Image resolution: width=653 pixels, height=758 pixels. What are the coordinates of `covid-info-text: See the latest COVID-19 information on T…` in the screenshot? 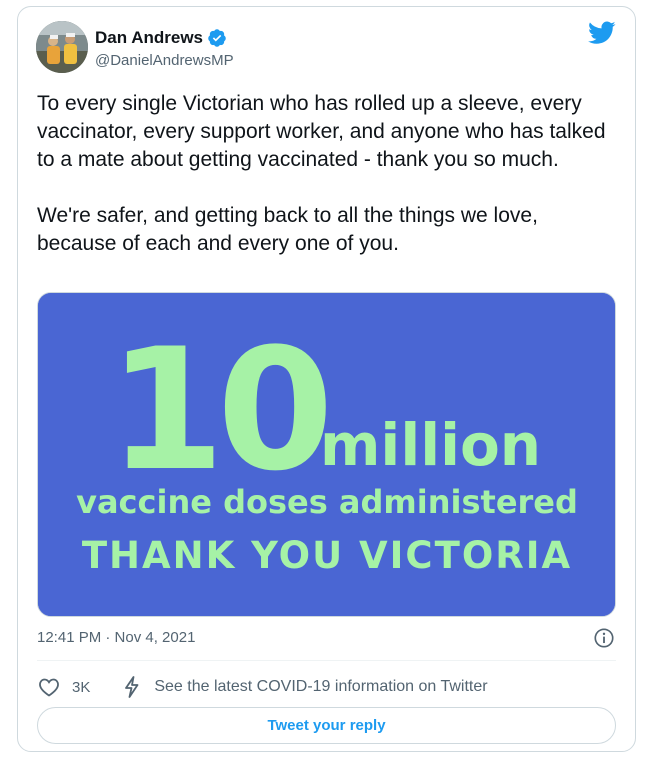 It's located at (321, 686).